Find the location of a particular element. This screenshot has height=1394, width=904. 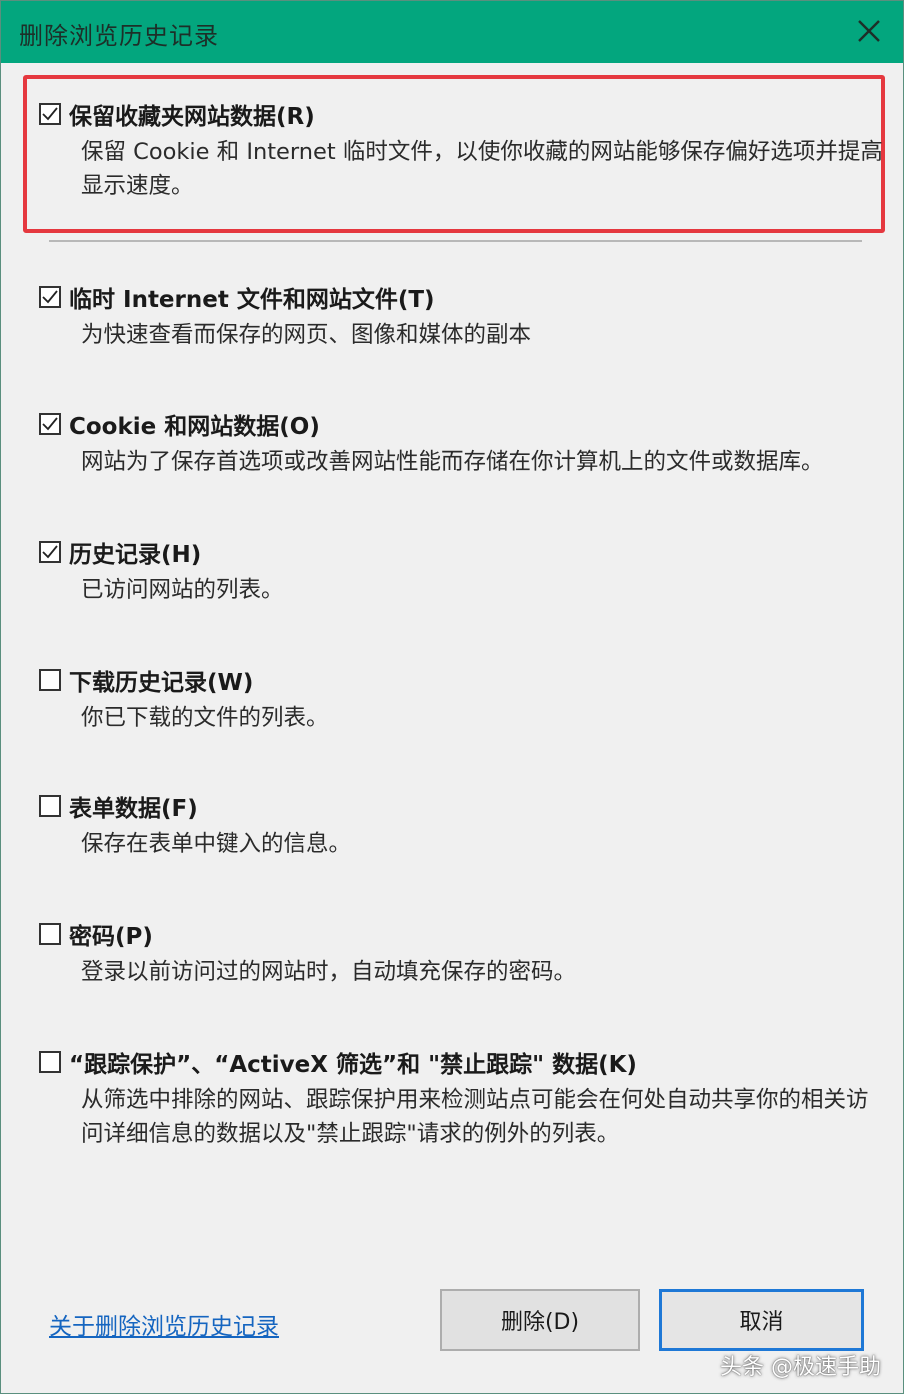

close-button is located at coordinates (869, 31).